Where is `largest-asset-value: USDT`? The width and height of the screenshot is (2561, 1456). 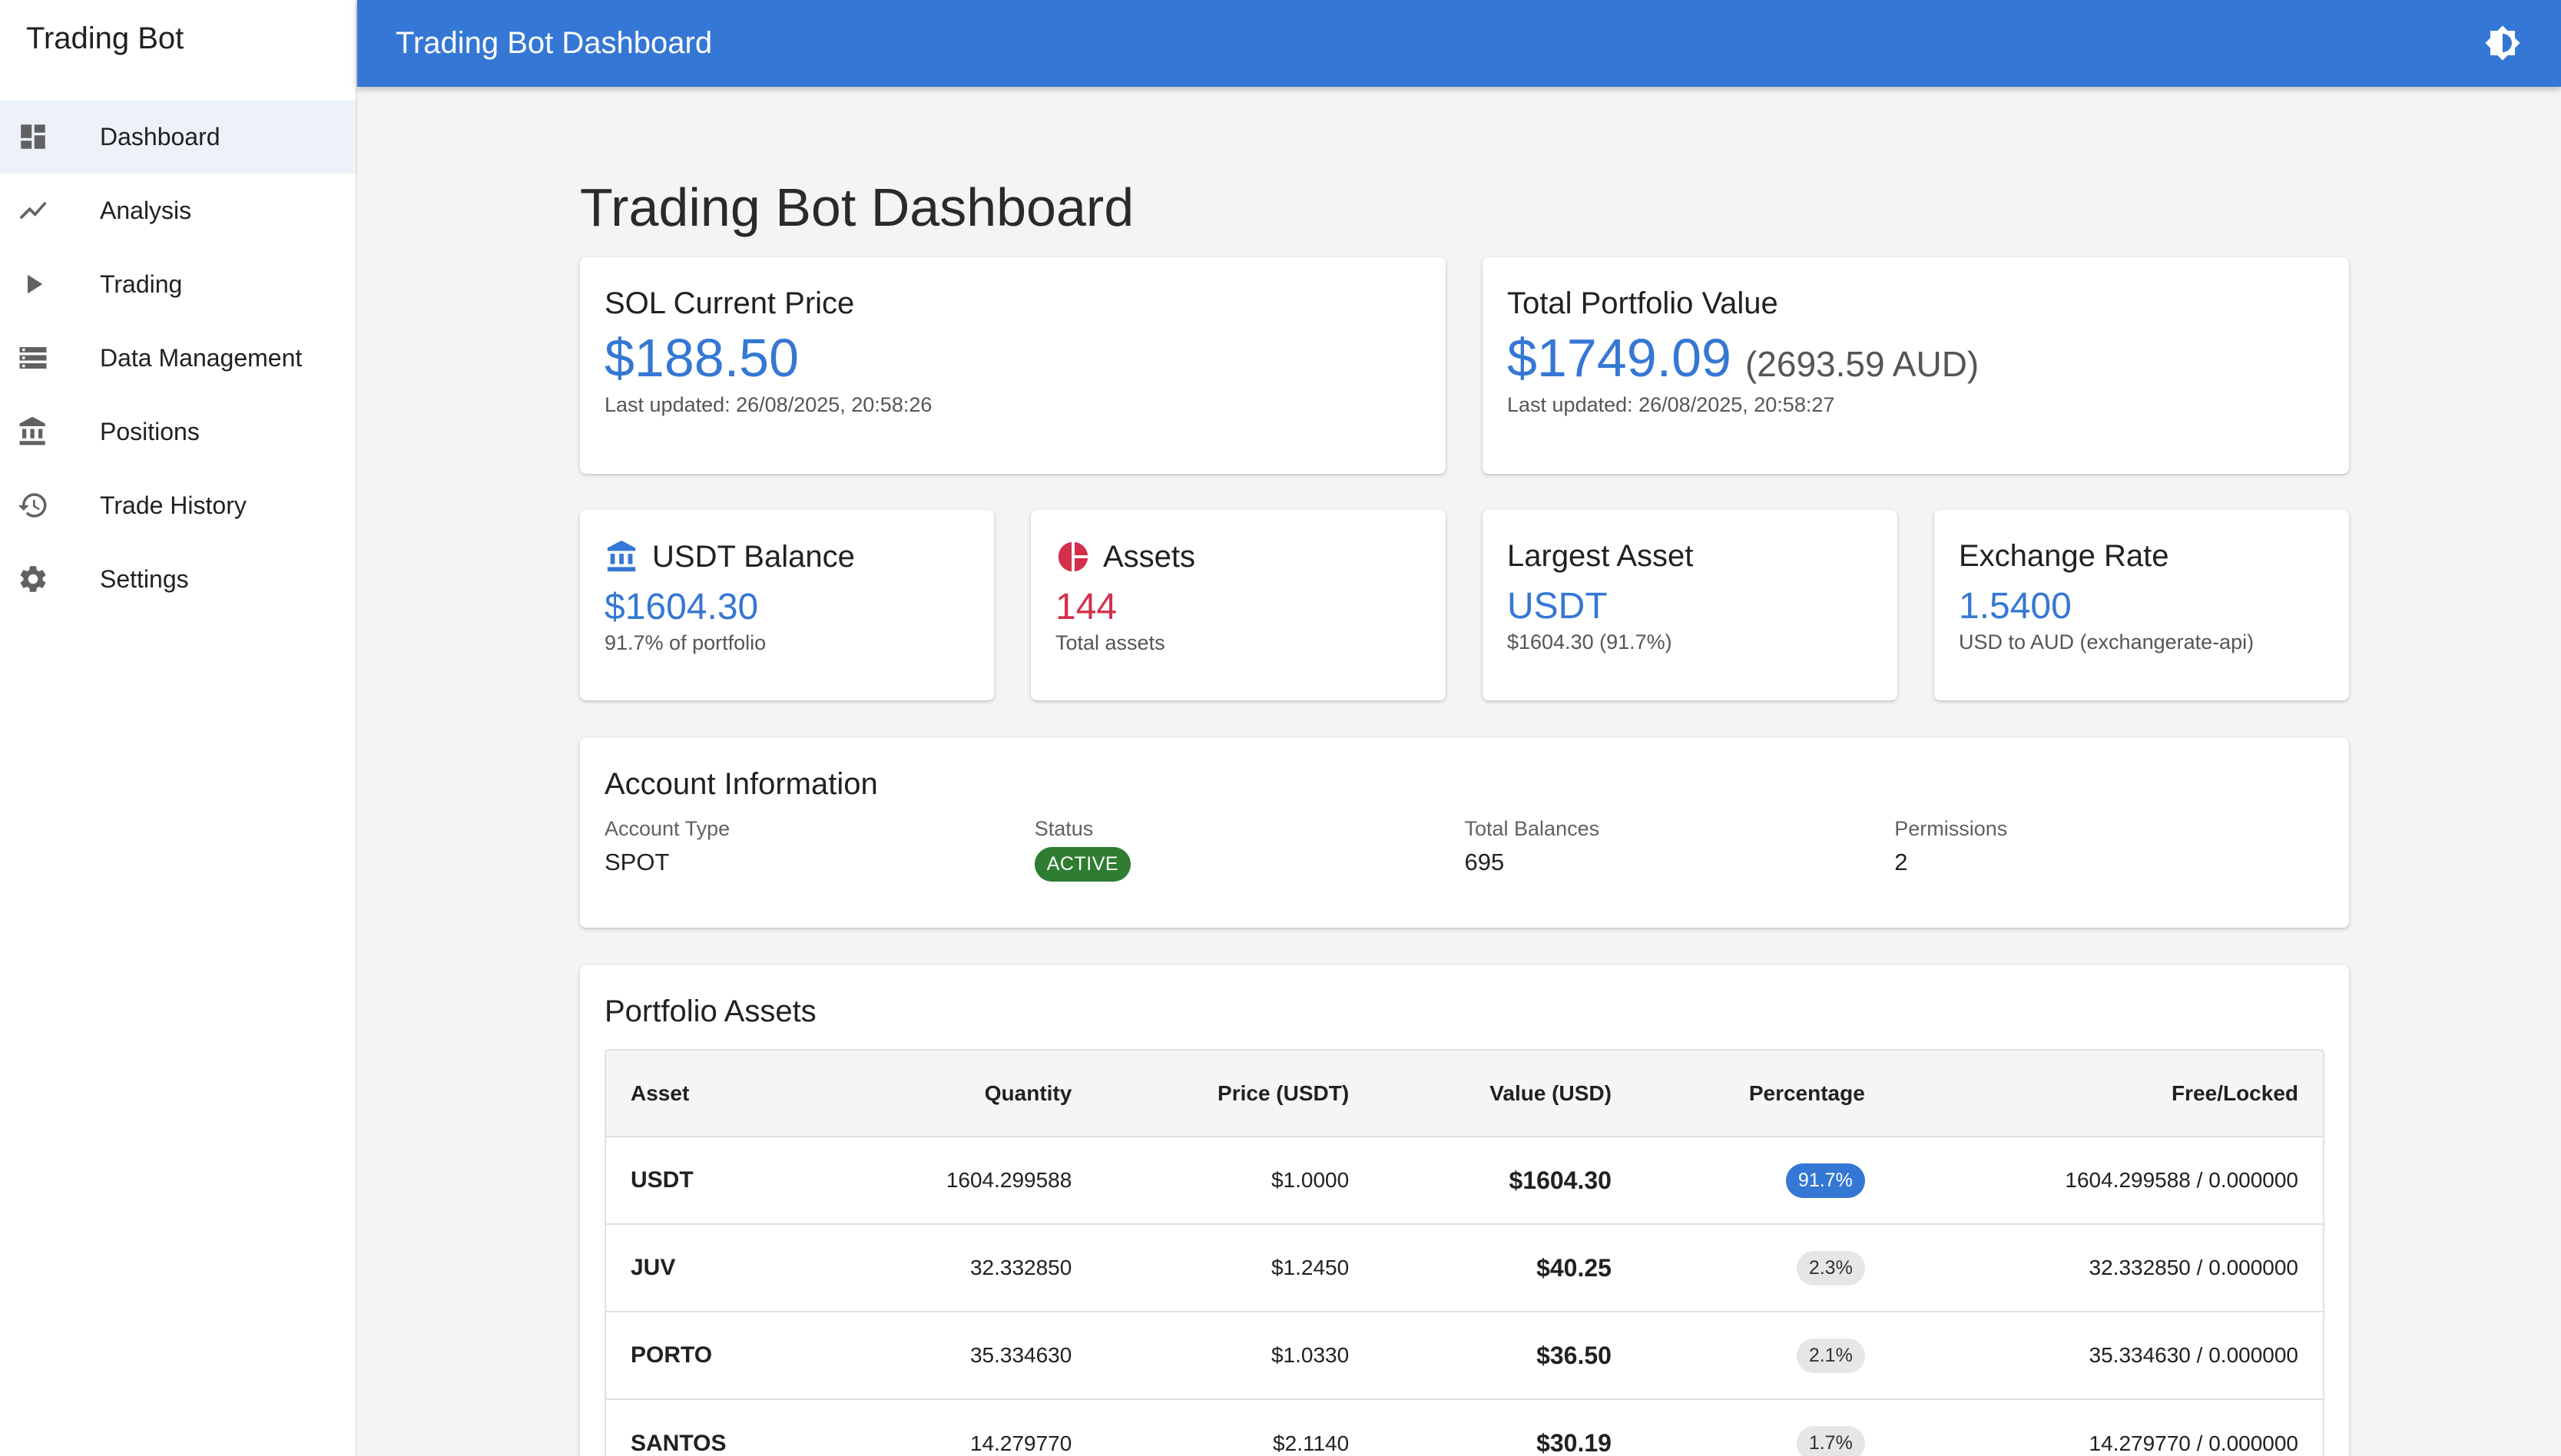 largest-asset-value: USDT is located at coordinates (1557, 606).